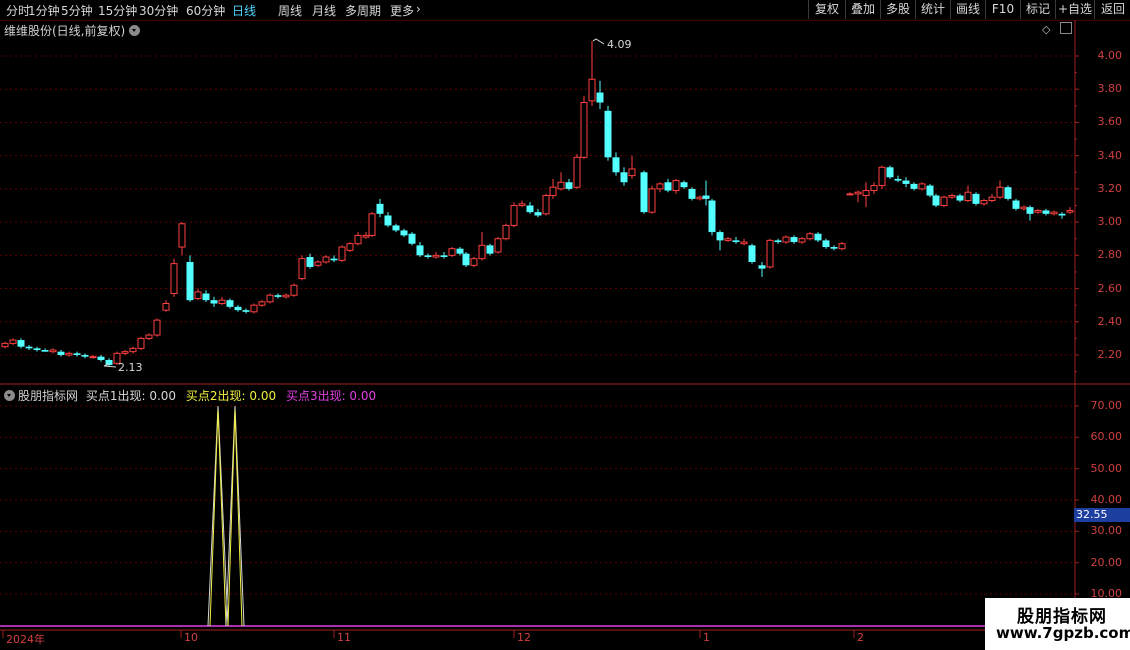 This screenshot has height=650, width=1130. What do you see at coordinates (117, 10) in the screenshot?
I see `tab-15min: 15分钟` at bounding box center [117, 10].